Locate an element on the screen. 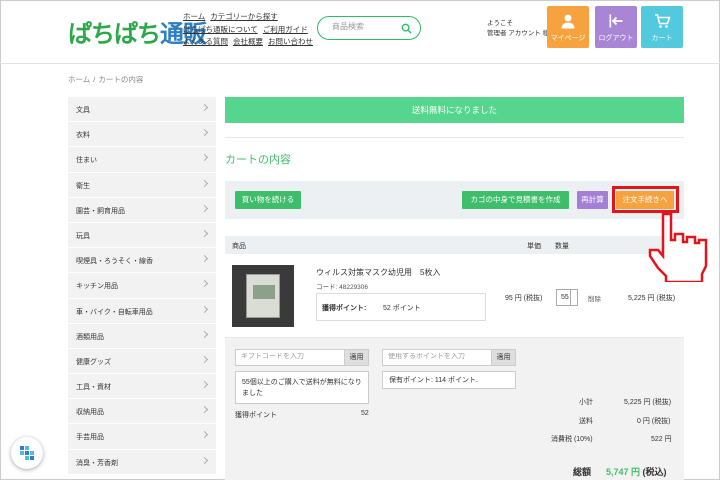 The width and height of the screenshot is (720, 480). shipping-notice: 55個以上のご購入で送料が無料になりました is located at coordinates (302, 387).